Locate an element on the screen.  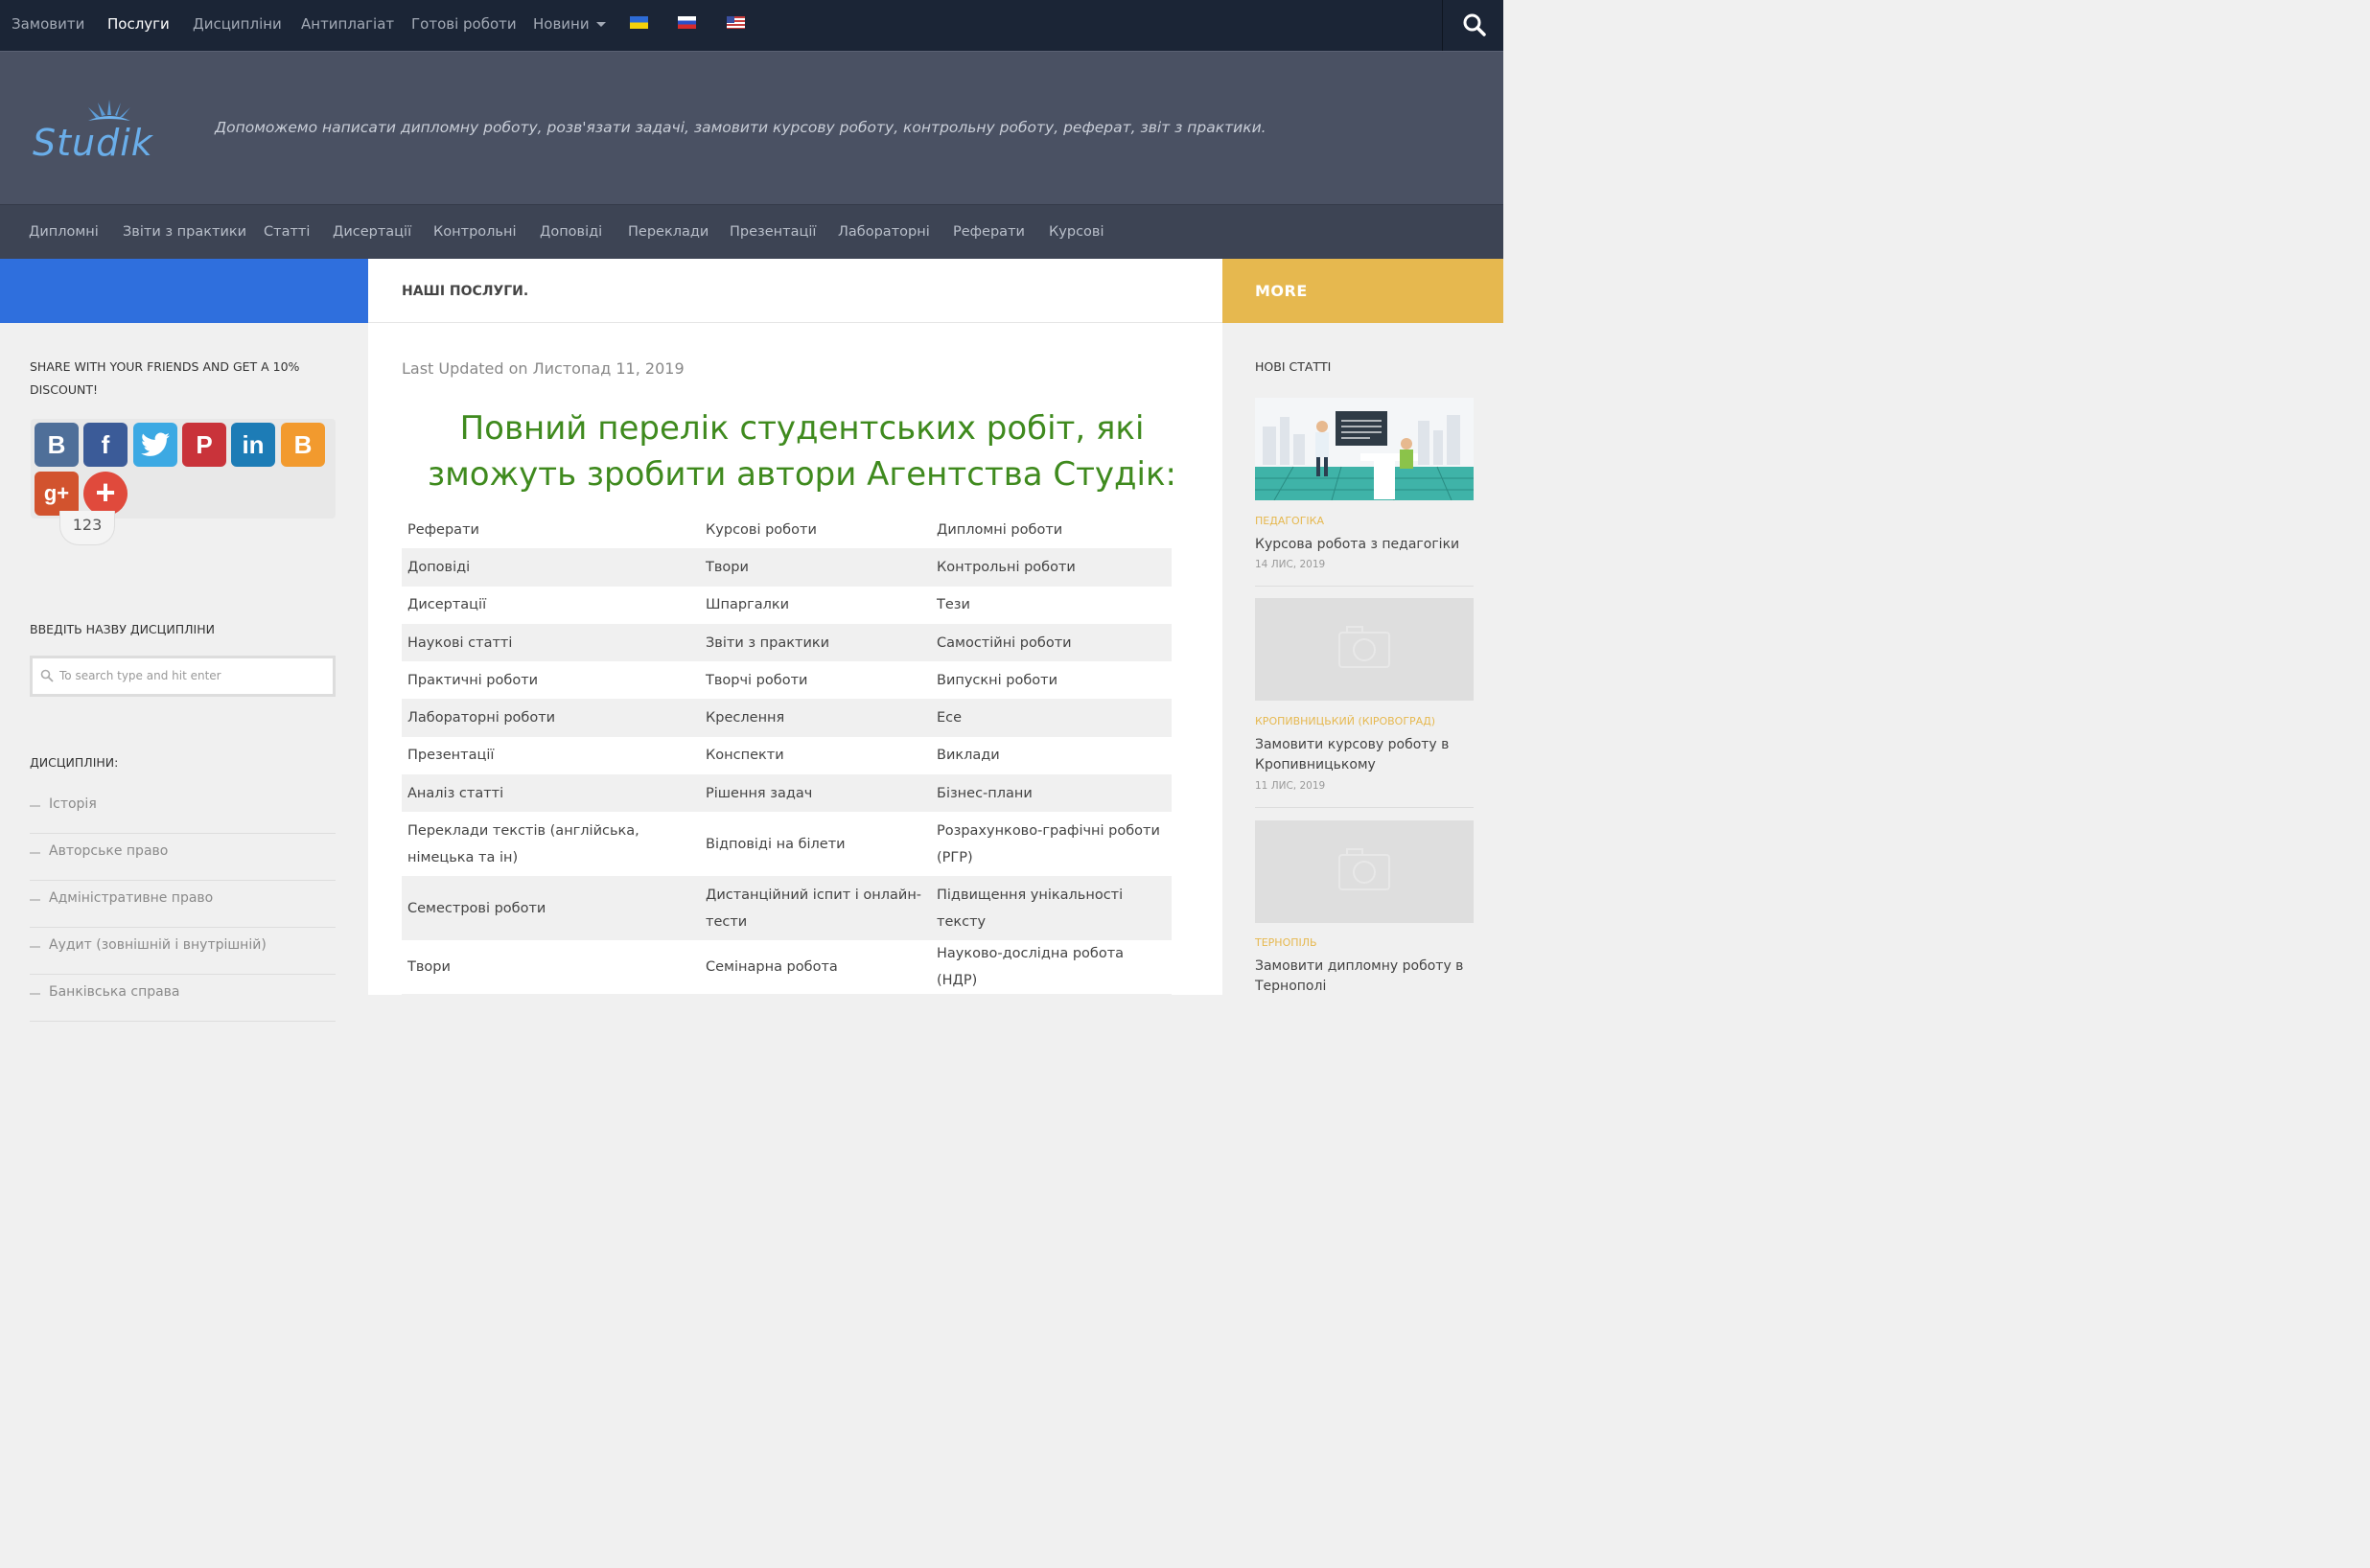
table-row: Презентації Конспекти Виклади is located at coordinates (787, 755).